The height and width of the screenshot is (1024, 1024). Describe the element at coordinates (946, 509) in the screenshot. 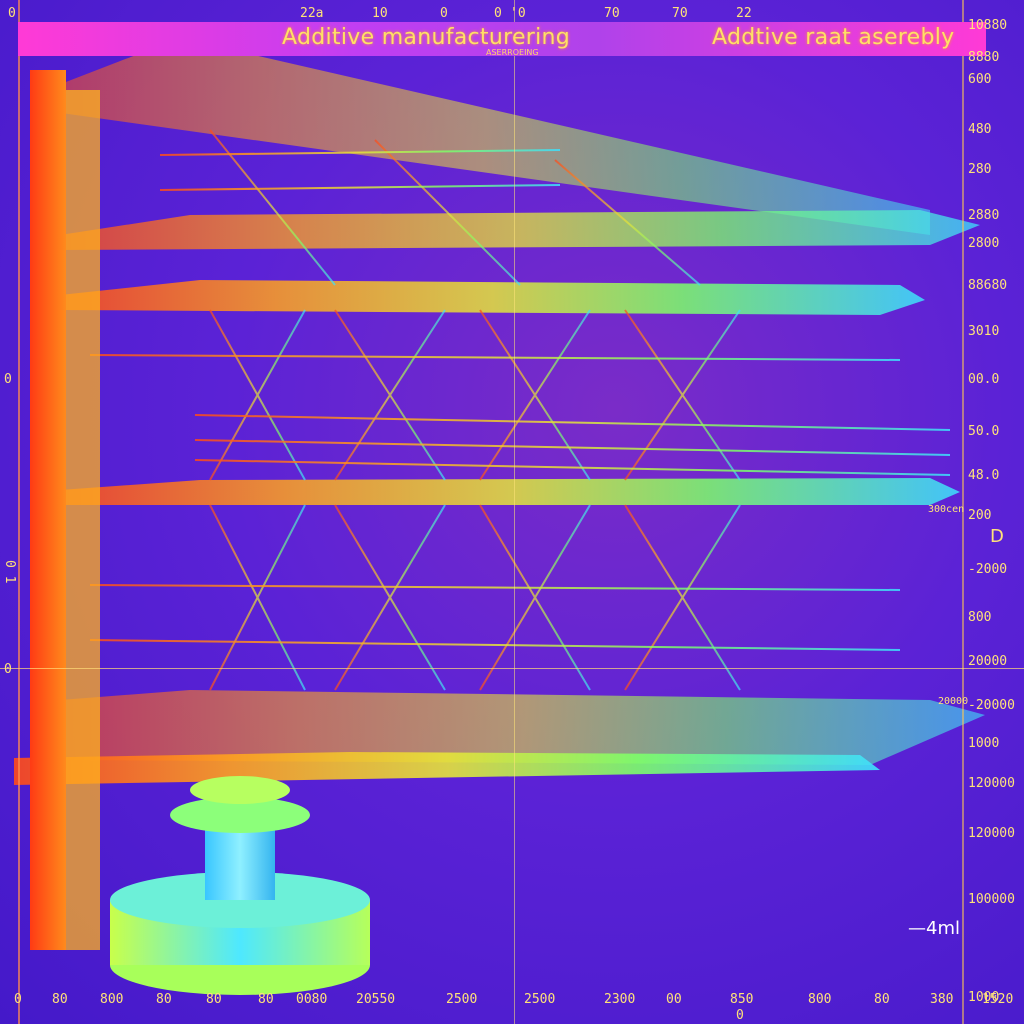

I see `right-annotation: 300cen` at that location.